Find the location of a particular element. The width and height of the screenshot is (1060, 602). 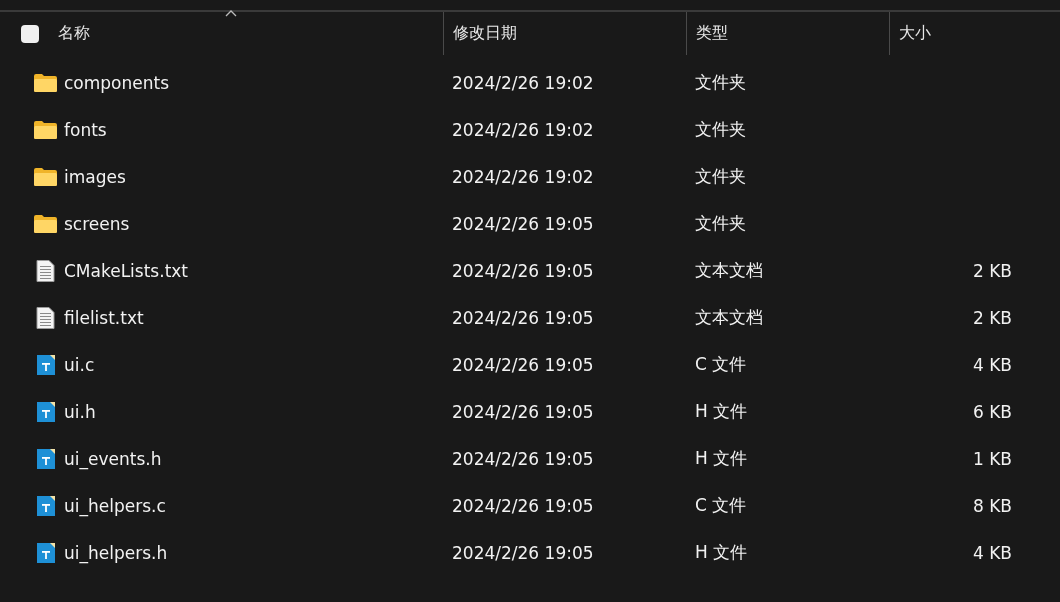

file-name: ui.h is located at coordinates (80, 411).